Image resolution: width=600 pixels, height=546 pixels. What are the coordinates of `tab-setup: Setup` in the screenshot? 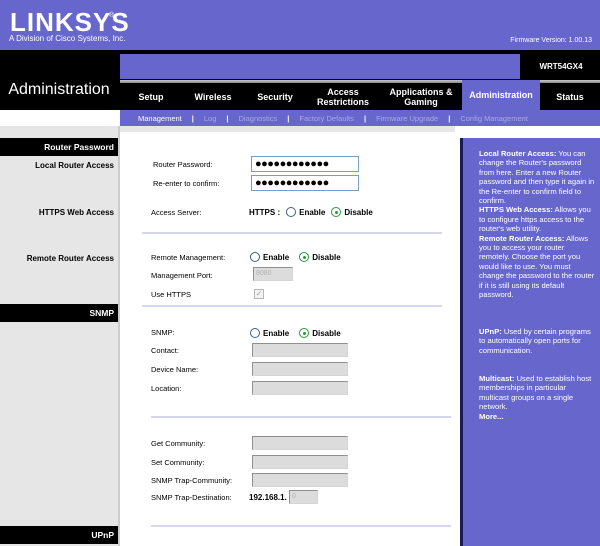 It's located at (151, 96).